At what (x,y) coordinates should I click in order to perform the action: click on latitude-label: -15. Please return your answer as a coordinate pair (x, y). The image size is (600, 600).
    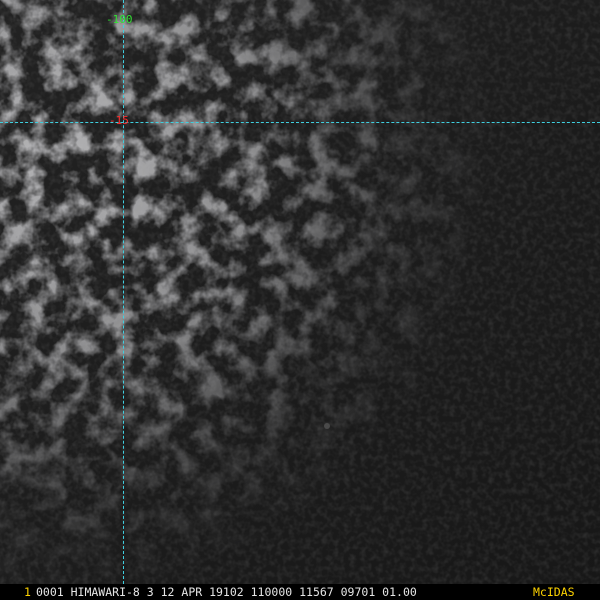
    Looking at the image, I should click on (119, 120).